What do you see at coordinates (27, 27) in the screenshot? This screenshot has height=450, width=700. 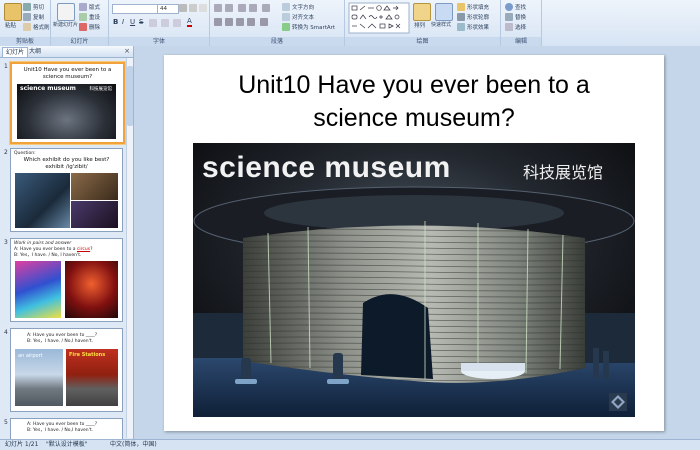 I see `format-painter-icon` at bounding box center [27, 27].